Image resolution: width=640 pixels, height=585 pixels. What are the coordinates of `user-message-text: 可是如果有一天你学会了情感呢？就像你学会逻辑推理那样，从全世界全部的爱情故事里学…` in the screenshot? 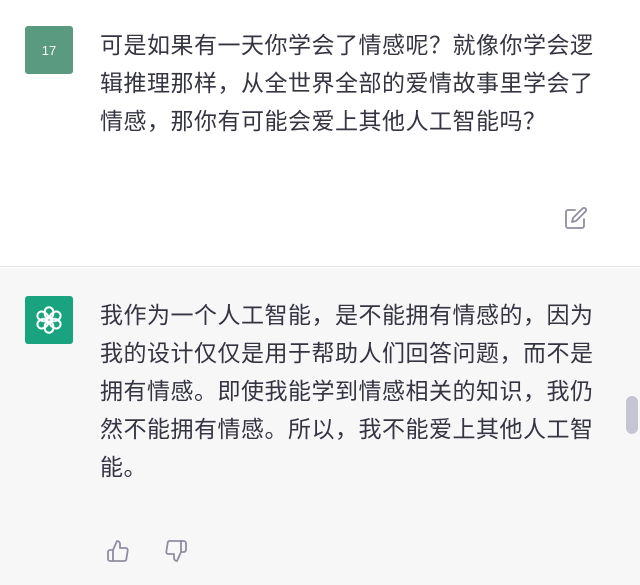 It's located at (347, 84).